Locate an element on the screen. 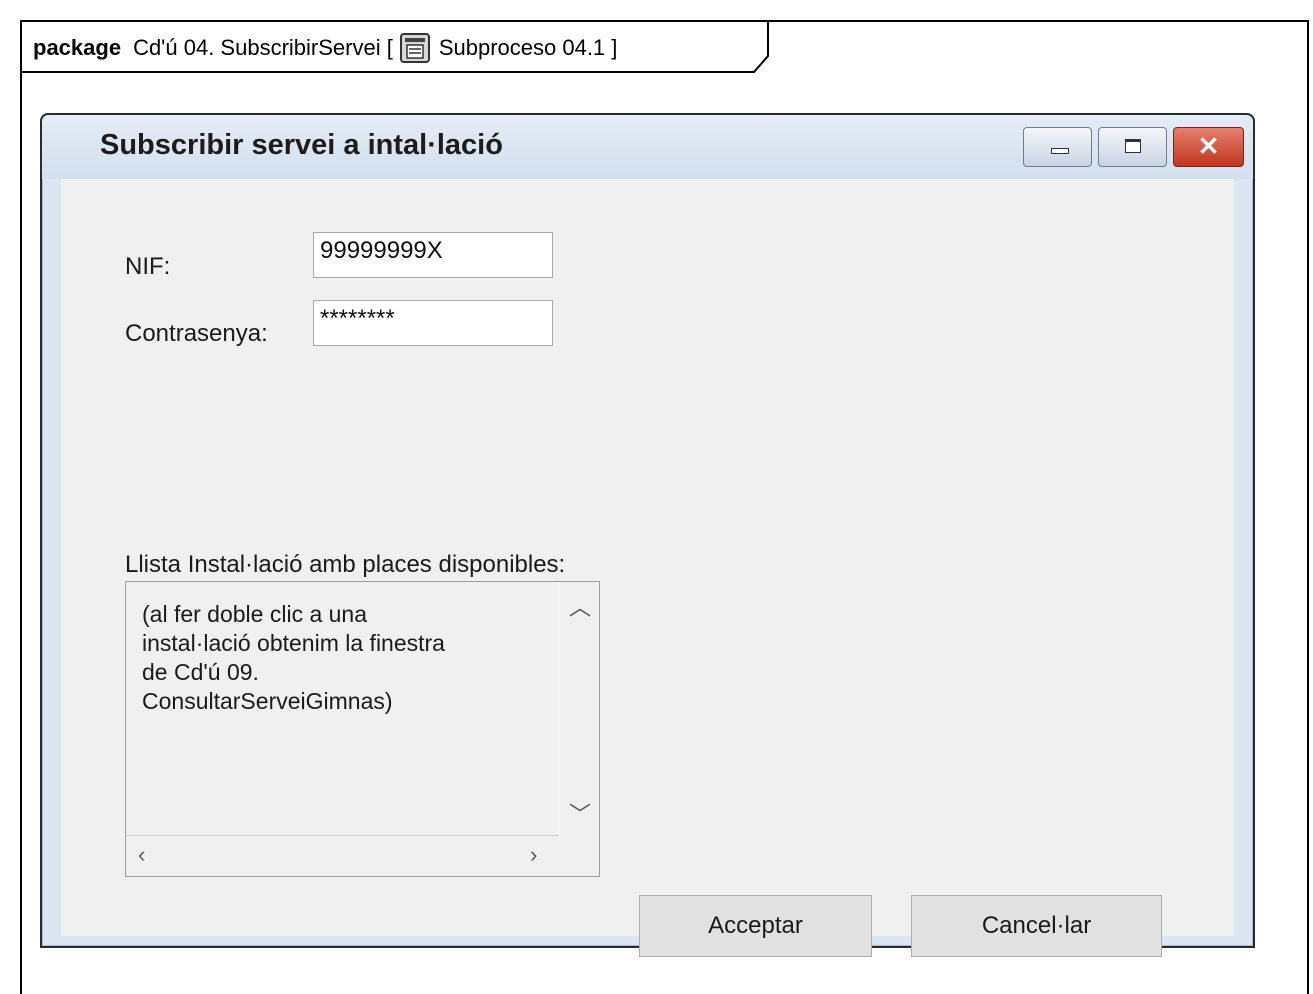  maximize-button is located at coordinates (1132, 147).